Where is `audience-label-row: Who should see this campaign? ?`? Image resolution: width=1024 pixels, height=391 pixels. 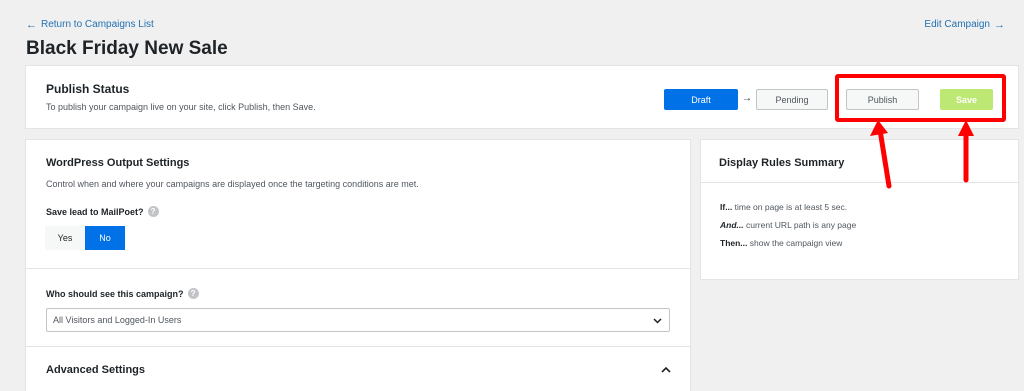
audience-label-row: Who should see this campaign? ? is located at coordinates (122, 293).